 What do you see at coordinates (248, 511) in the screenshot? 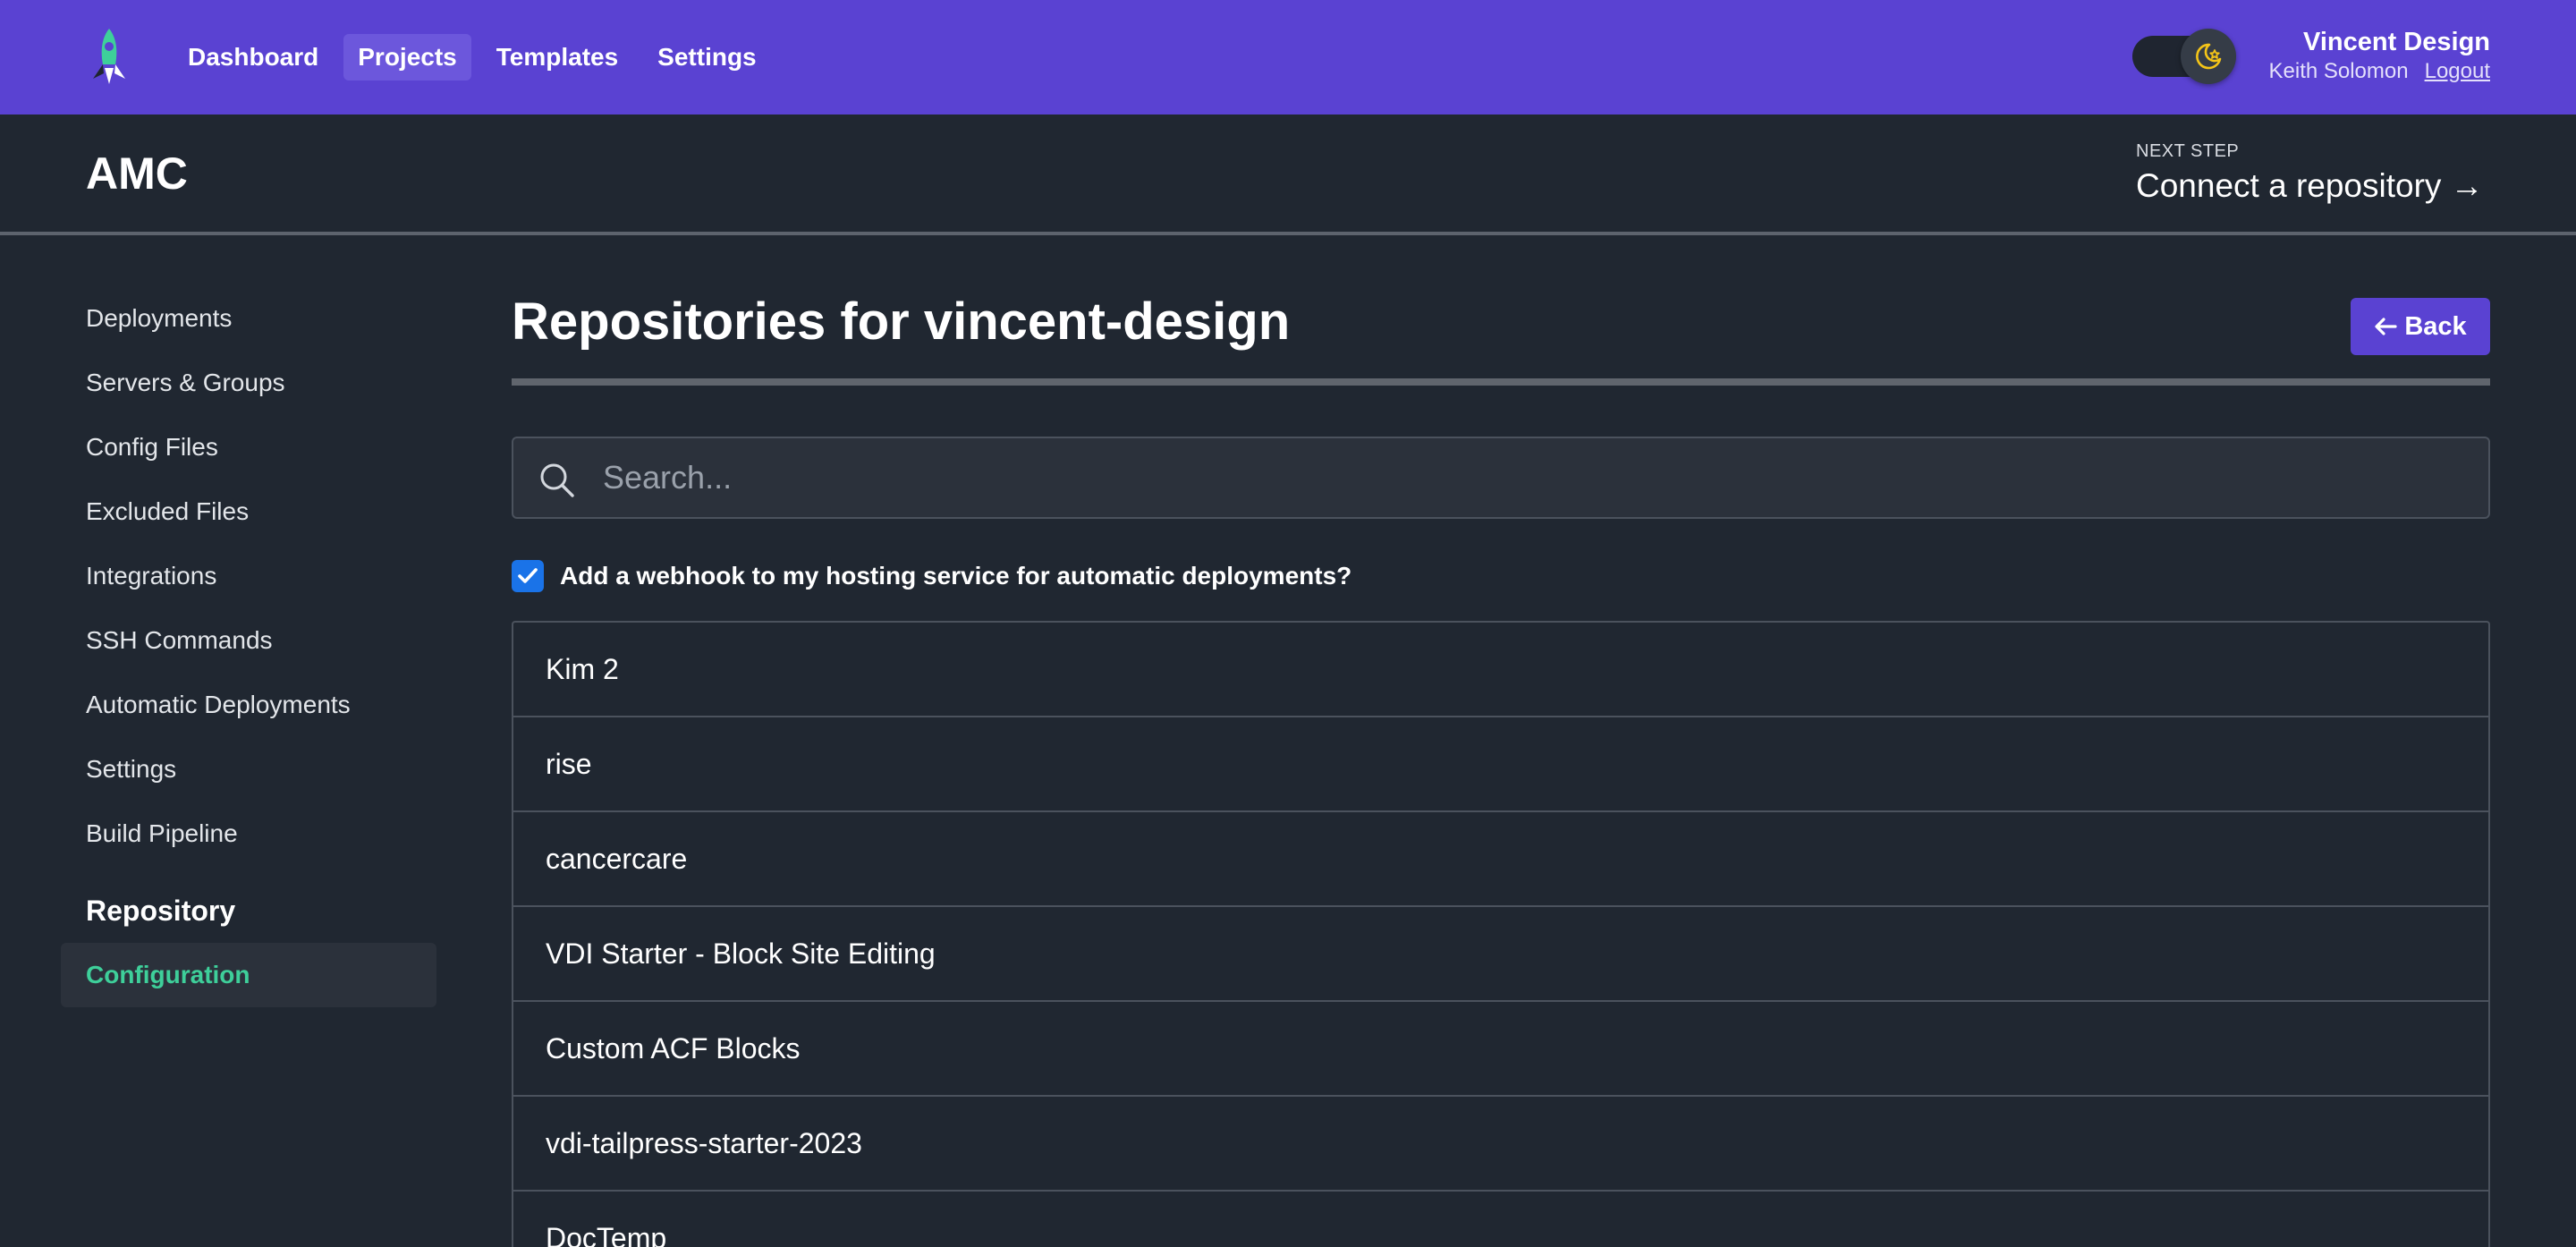
I see `sidebar-item-excluded-files: Excluded Files` at bounding box center [248, 511].